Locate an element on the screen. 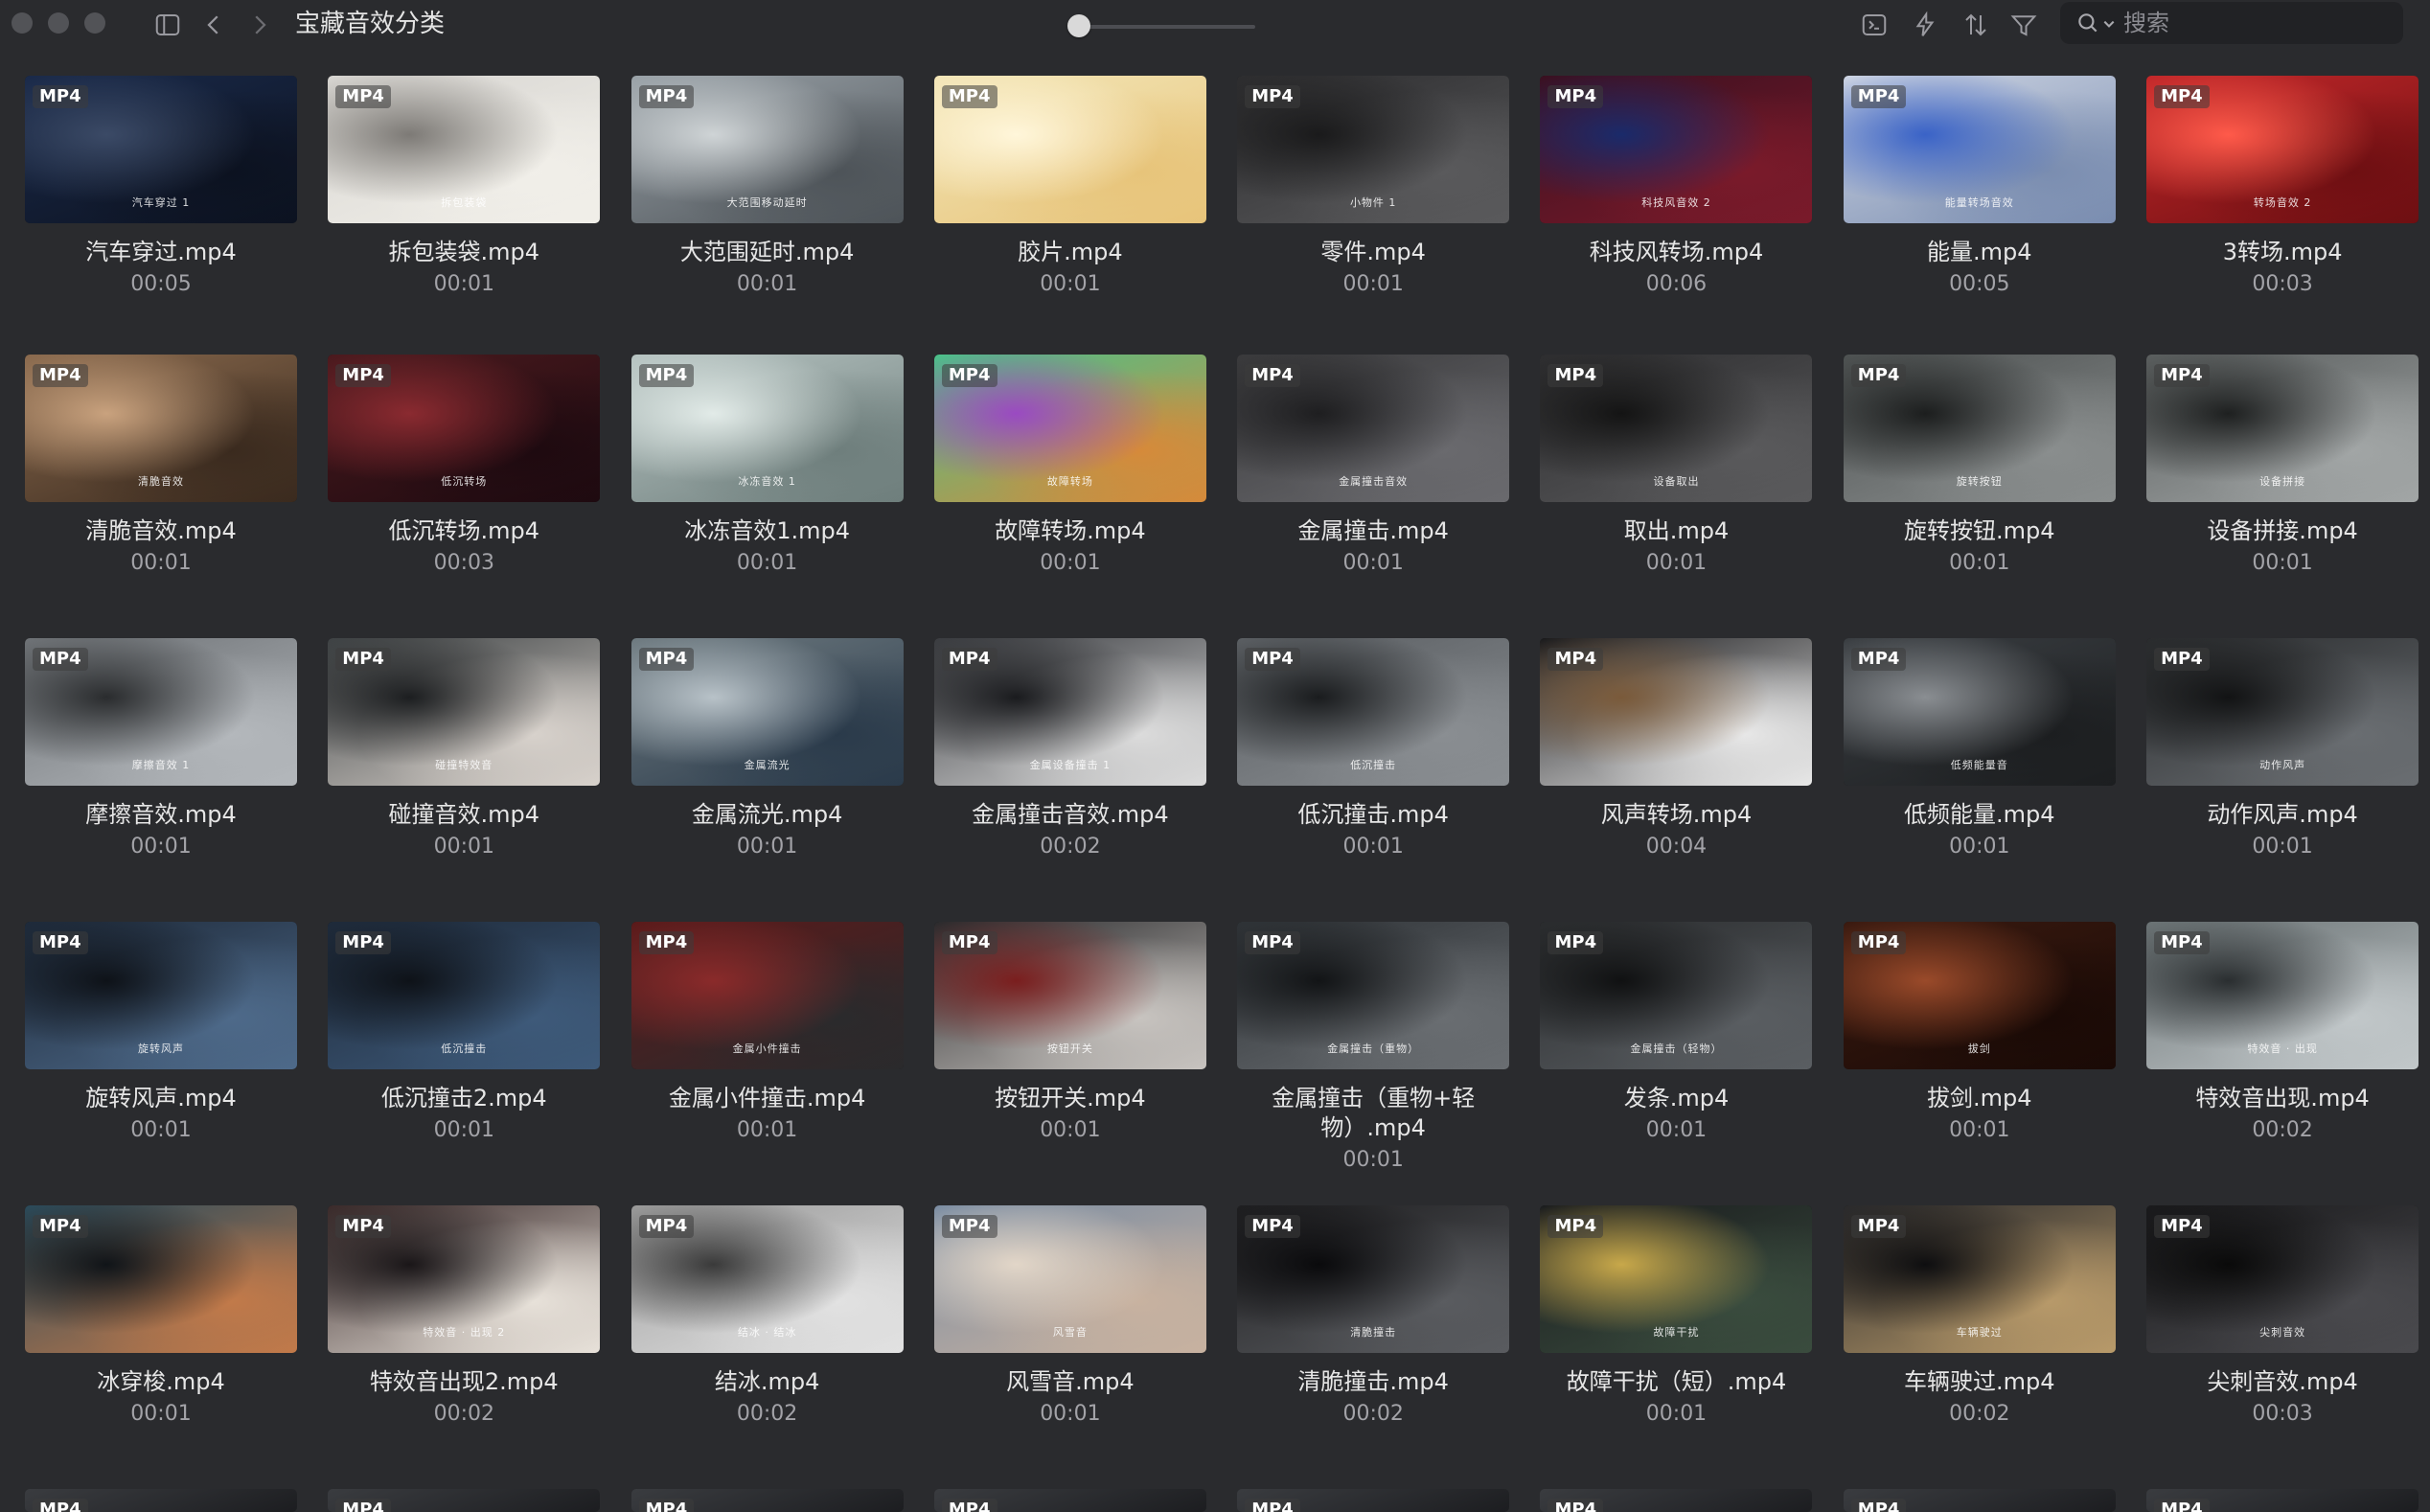 The height and width of the screenshot is (1512, 2430). file-name: 低频能量.mp4 is located at coordinates (1980, 815).